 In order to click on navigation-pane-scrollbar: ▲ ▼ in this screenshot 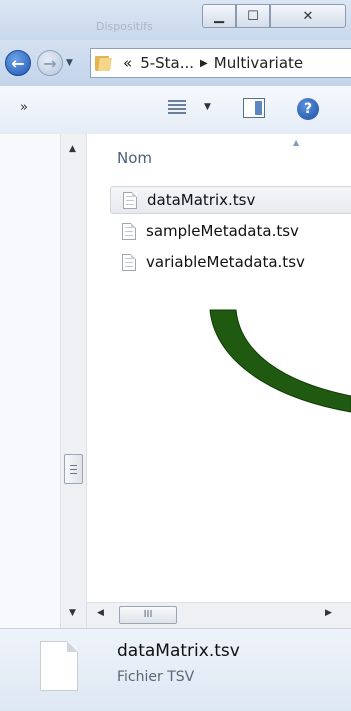, I will do `click(73, 381)`.